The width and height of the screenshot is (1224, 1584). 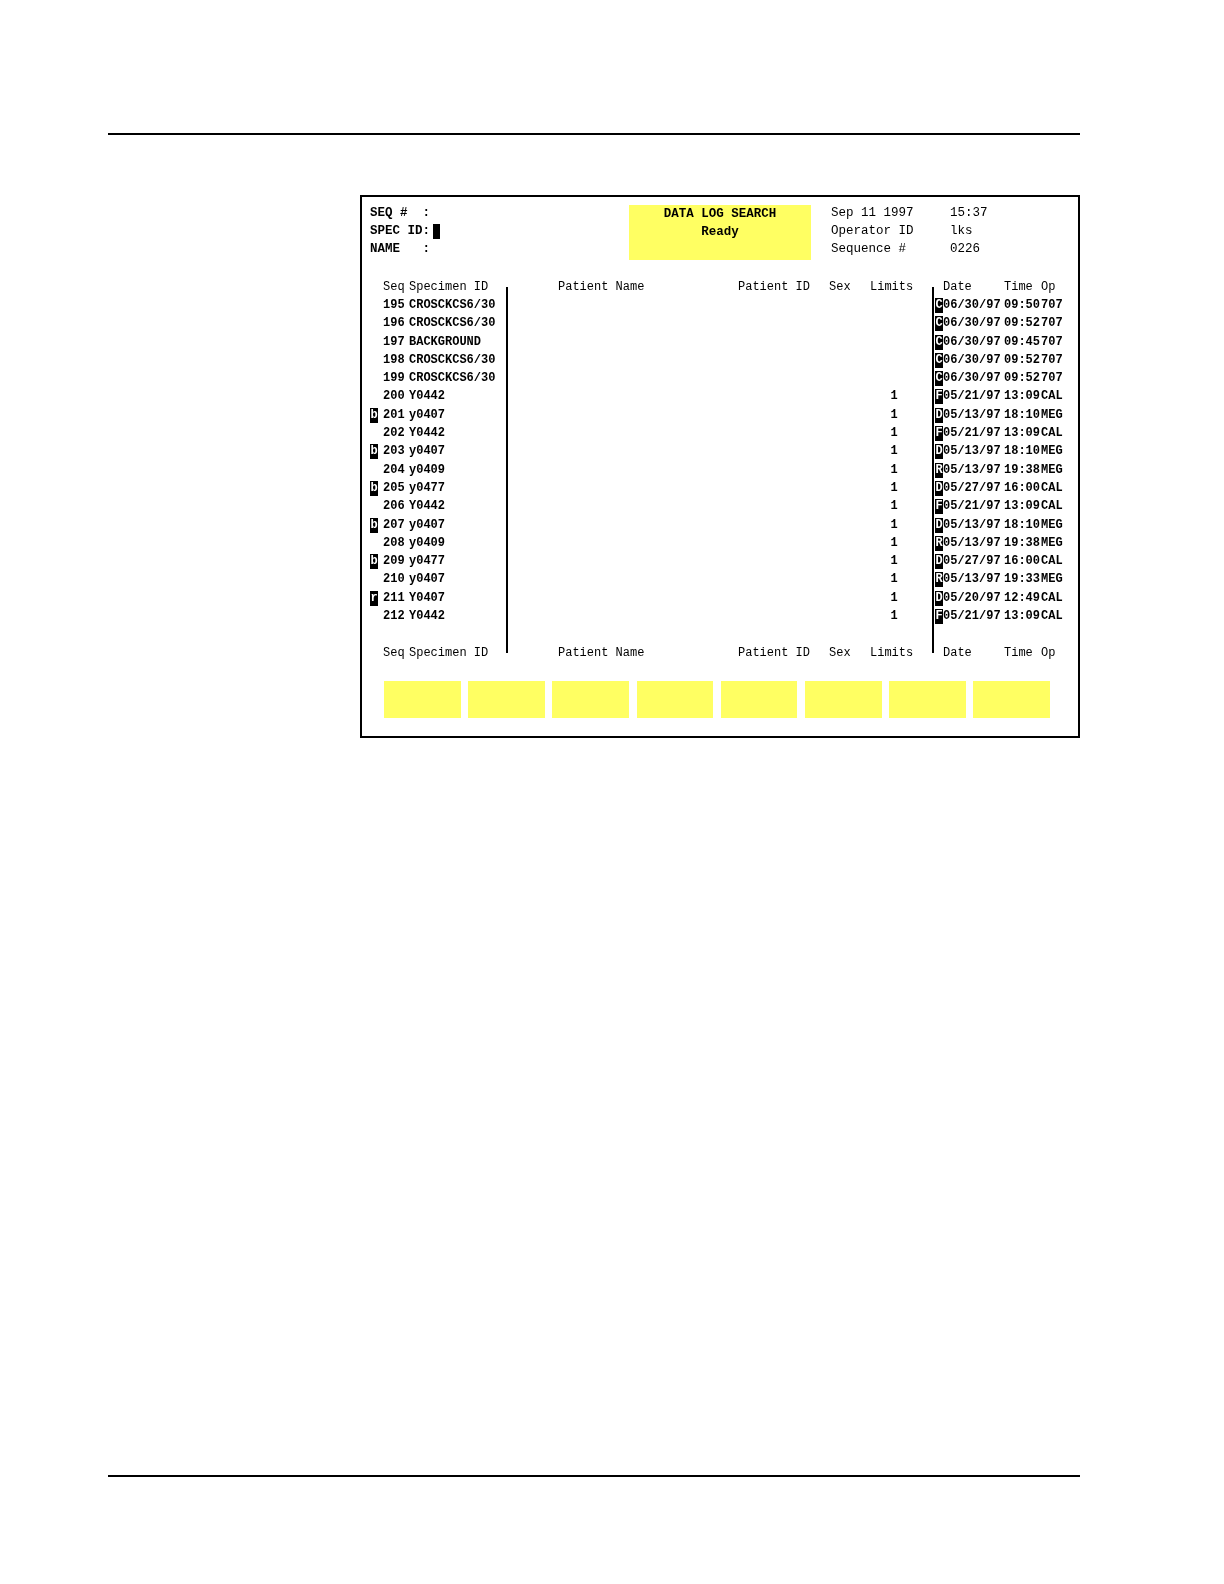 What do you see at coordinates (972, 598) in the screenshot?
I see `date-text: 05/20/97` at bounding box center [972, 598].